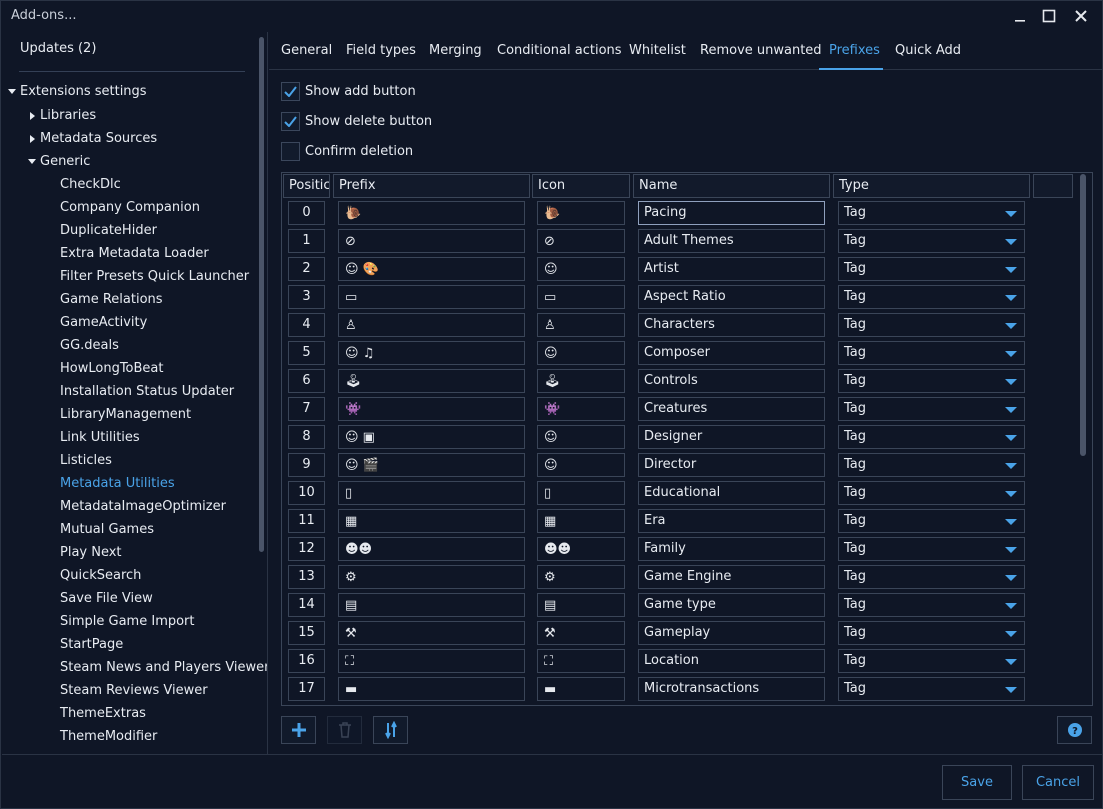 This screenshot has height=809, width=1103. What do you see at coordinates (581, 661) in the screenshot?
I see `icon-cell: ⛶` at bounding box center [581, 661].